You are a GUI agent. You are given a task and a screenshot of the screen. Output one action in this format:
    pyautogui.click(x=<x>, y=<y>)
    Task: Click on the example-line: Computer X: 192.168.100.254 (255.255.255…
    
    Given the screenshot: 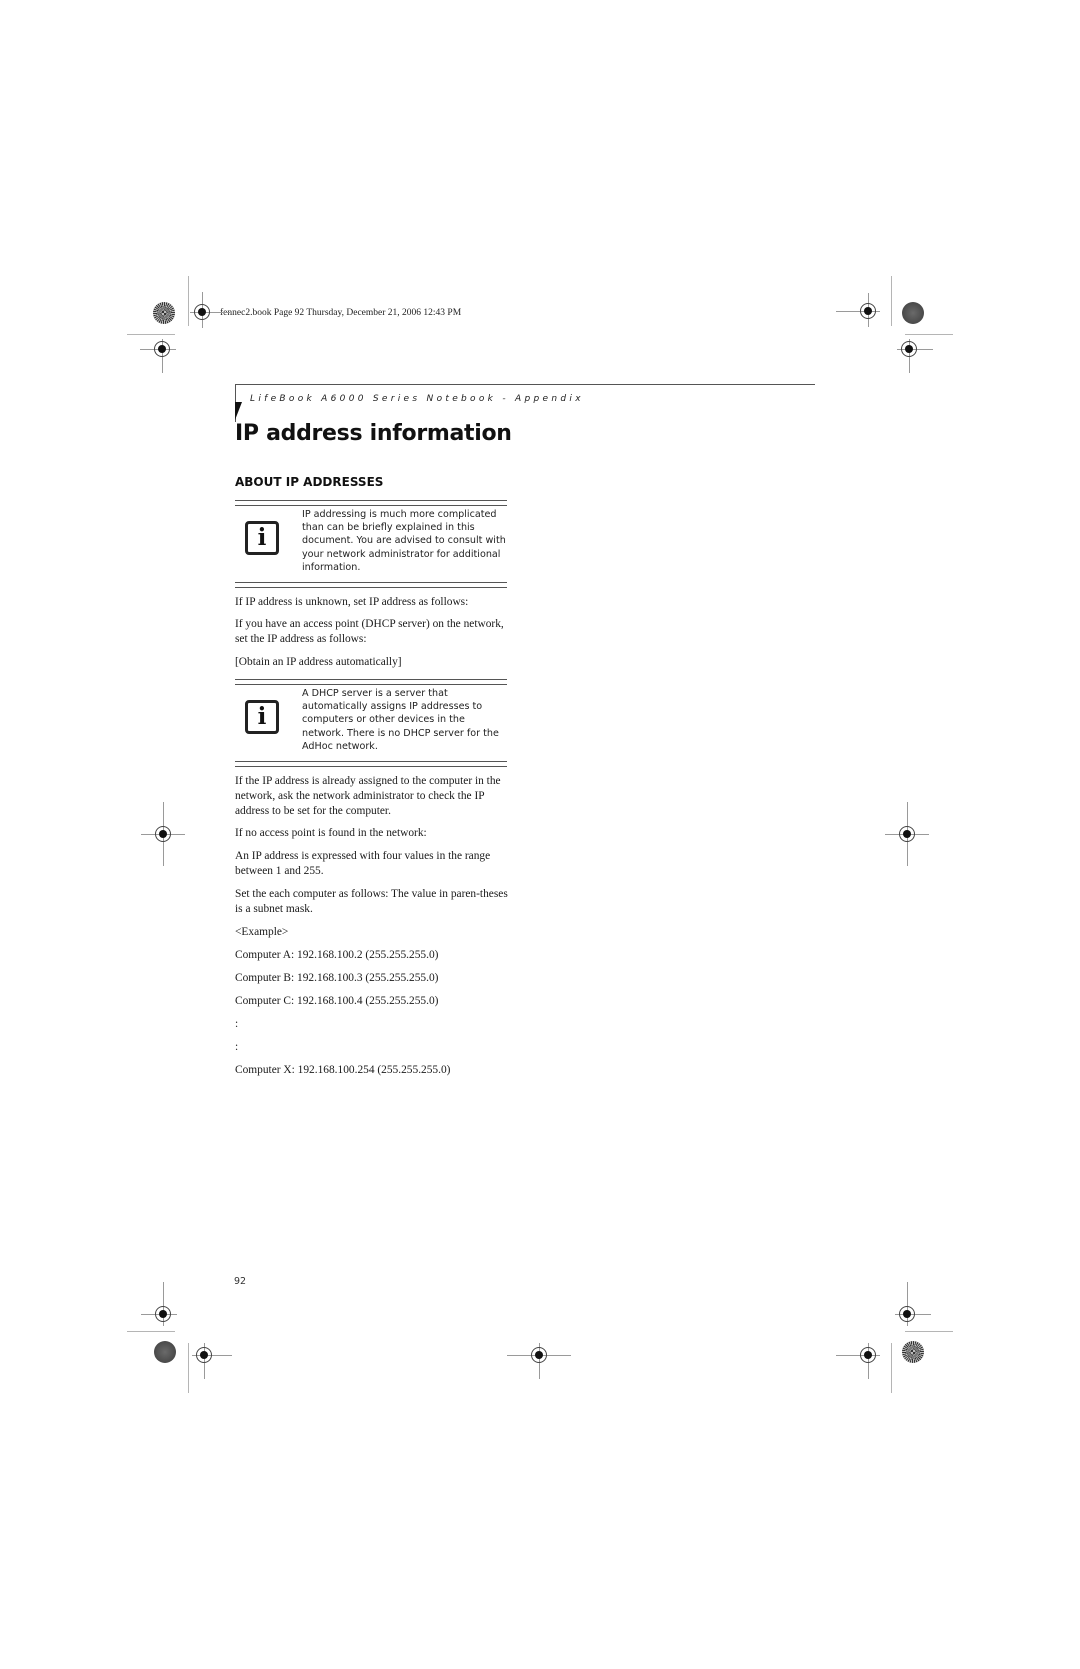 What is the action you would take?
    pyautogui.click(x=343, y=1070)
    